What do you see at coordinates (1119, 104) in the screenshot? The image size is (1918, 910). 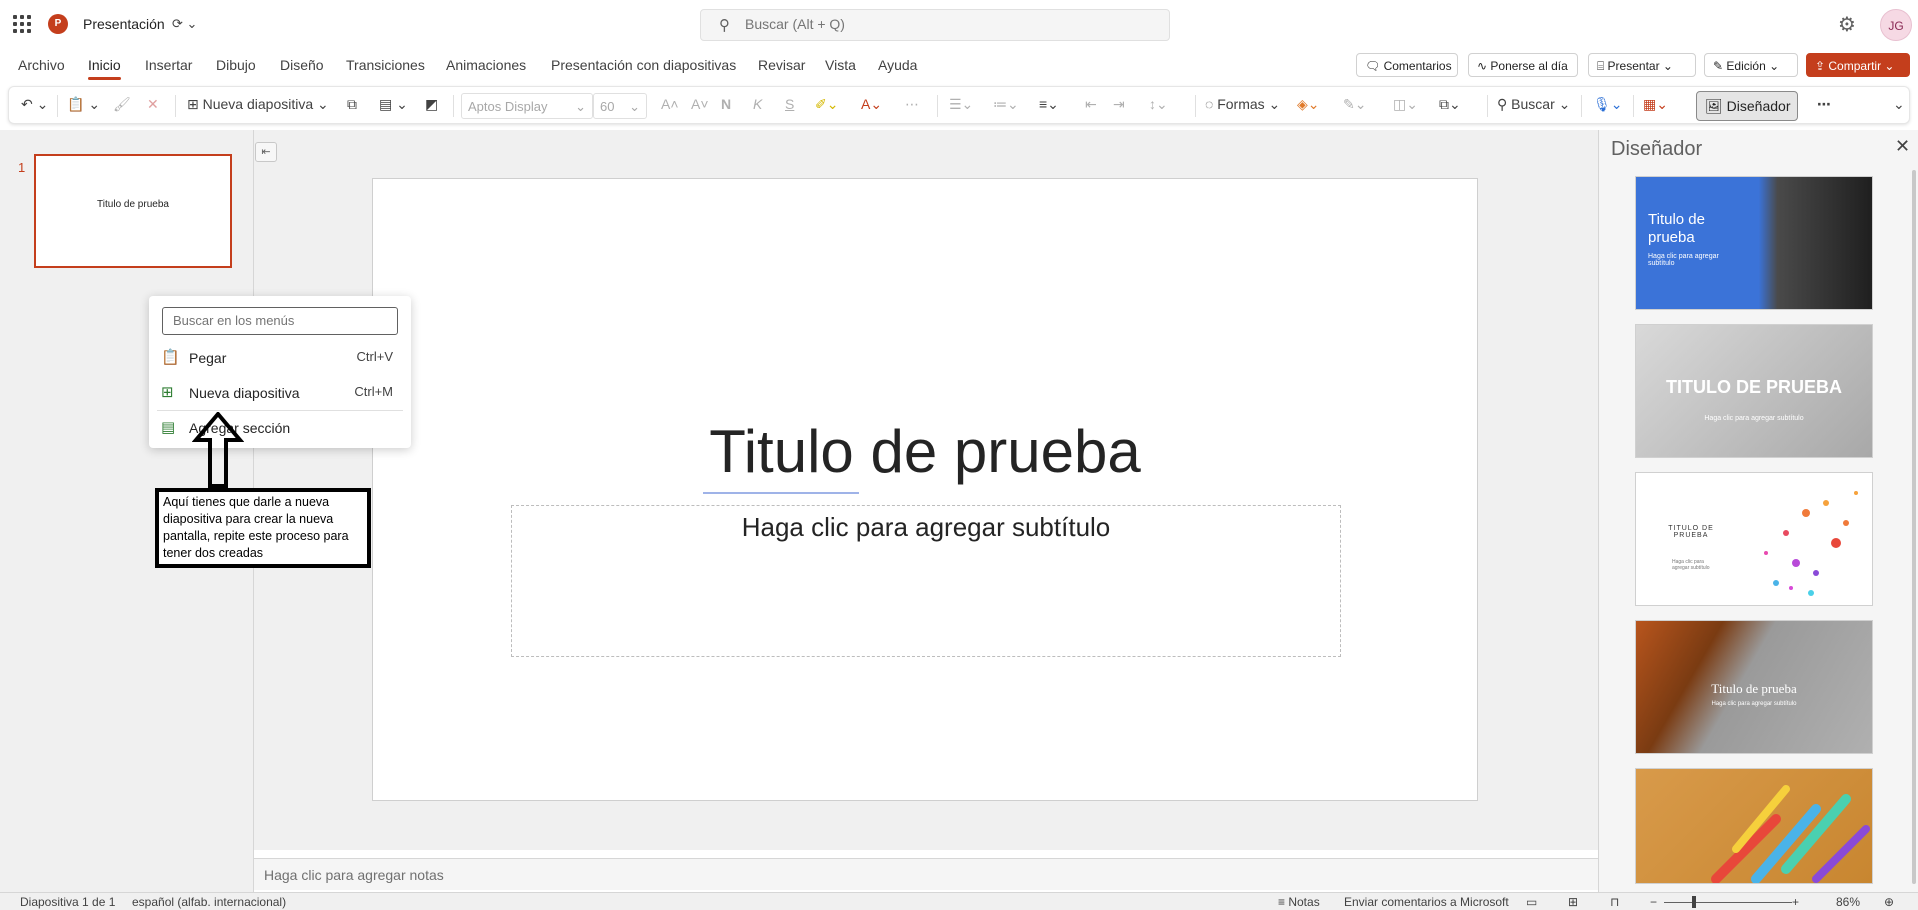 I see `increase-indent-icon: ⇥` at bounding box center [1119, 104].